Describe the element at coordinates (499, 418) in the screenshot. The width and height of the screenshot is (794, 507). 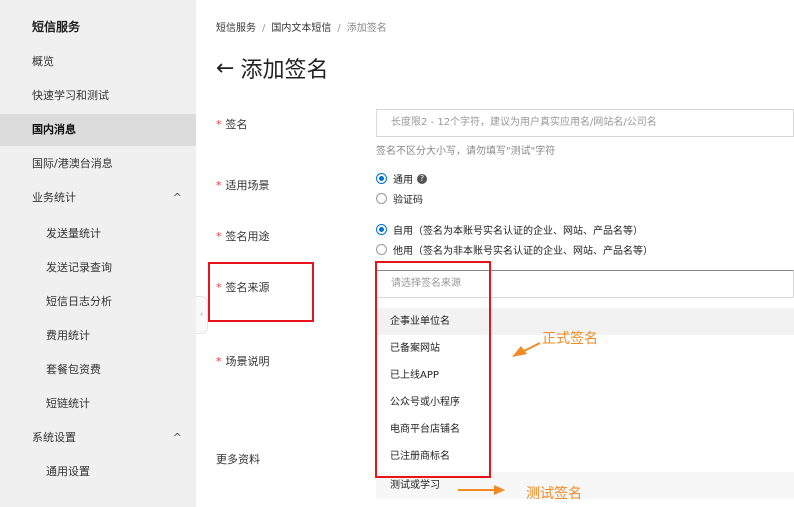
I see `annotation-arrows` at that location.